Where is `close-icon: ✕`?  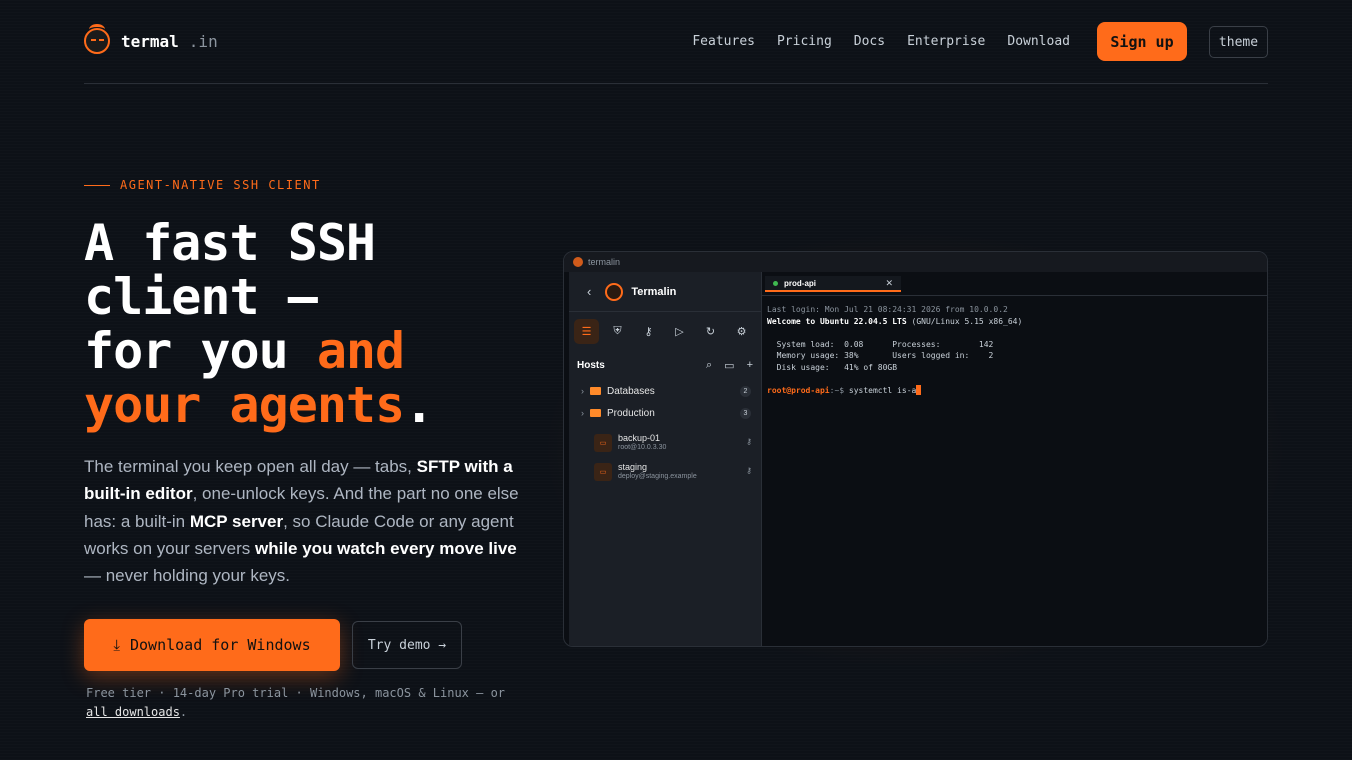 close-icon: ✕ is located at coordinates (889, 283).